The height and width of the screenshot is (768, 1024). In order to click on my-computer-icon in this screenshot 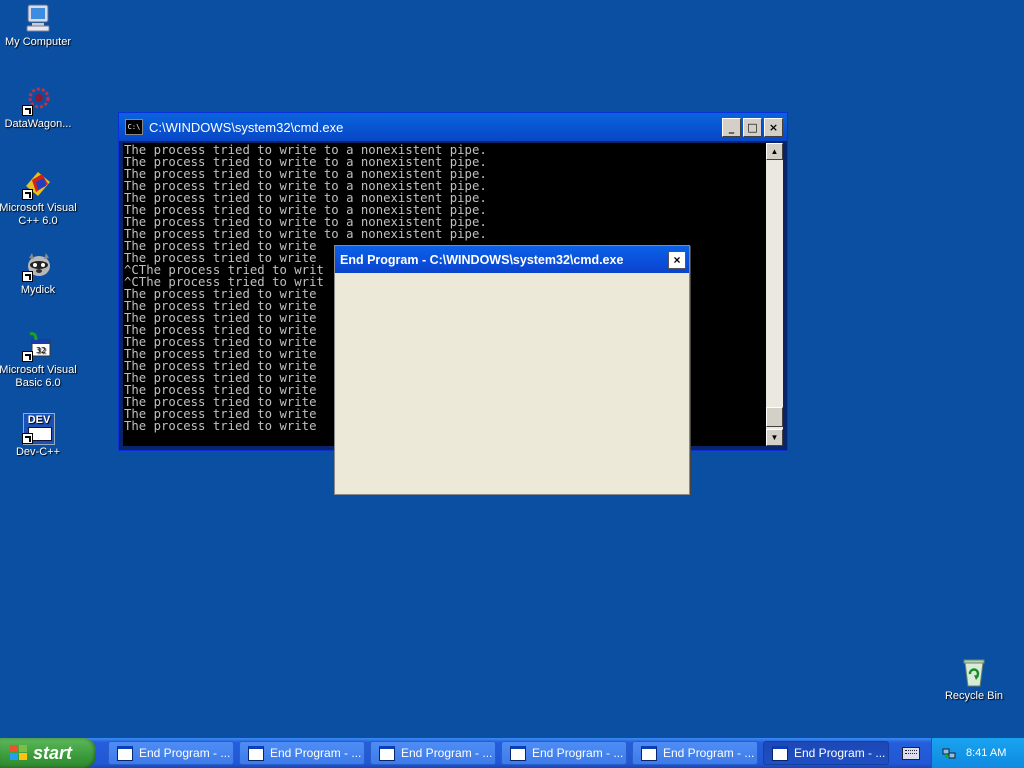, I will do `click(38, 18)`.